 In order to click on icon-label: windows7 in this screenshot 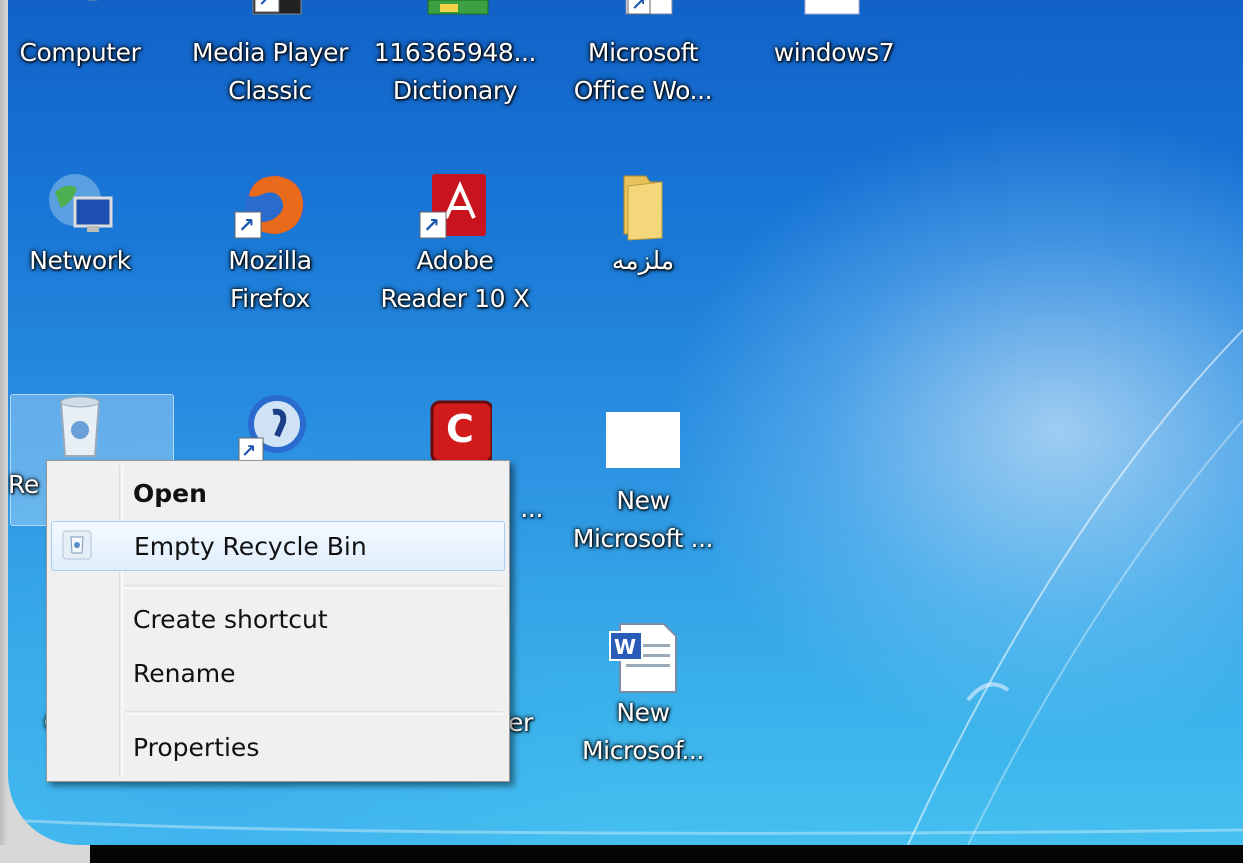, I will do `click(834, 52)`.